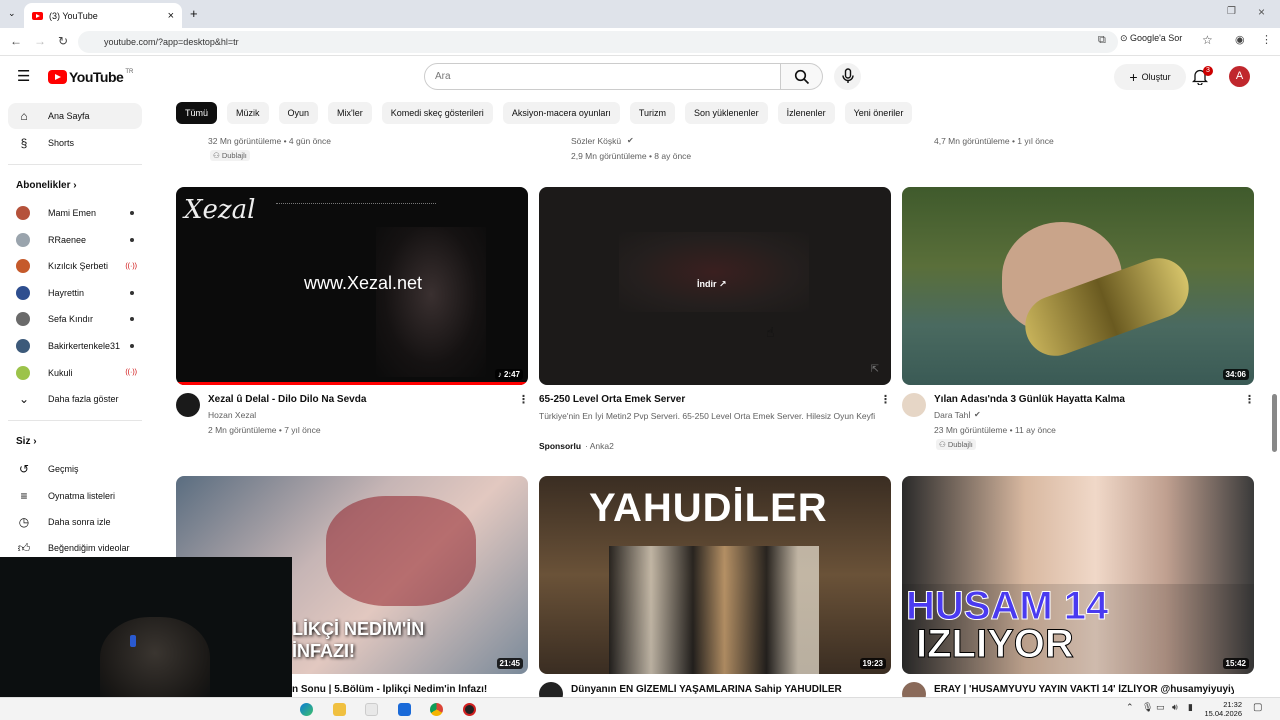 Image resolution: width=1280 pixels, height=720 pixels. What do you see at coordinates (75, 399) in the screenshot?
I see `show-more-button: ⌄ Daha fazla göster` at bounding box center [75, 399].